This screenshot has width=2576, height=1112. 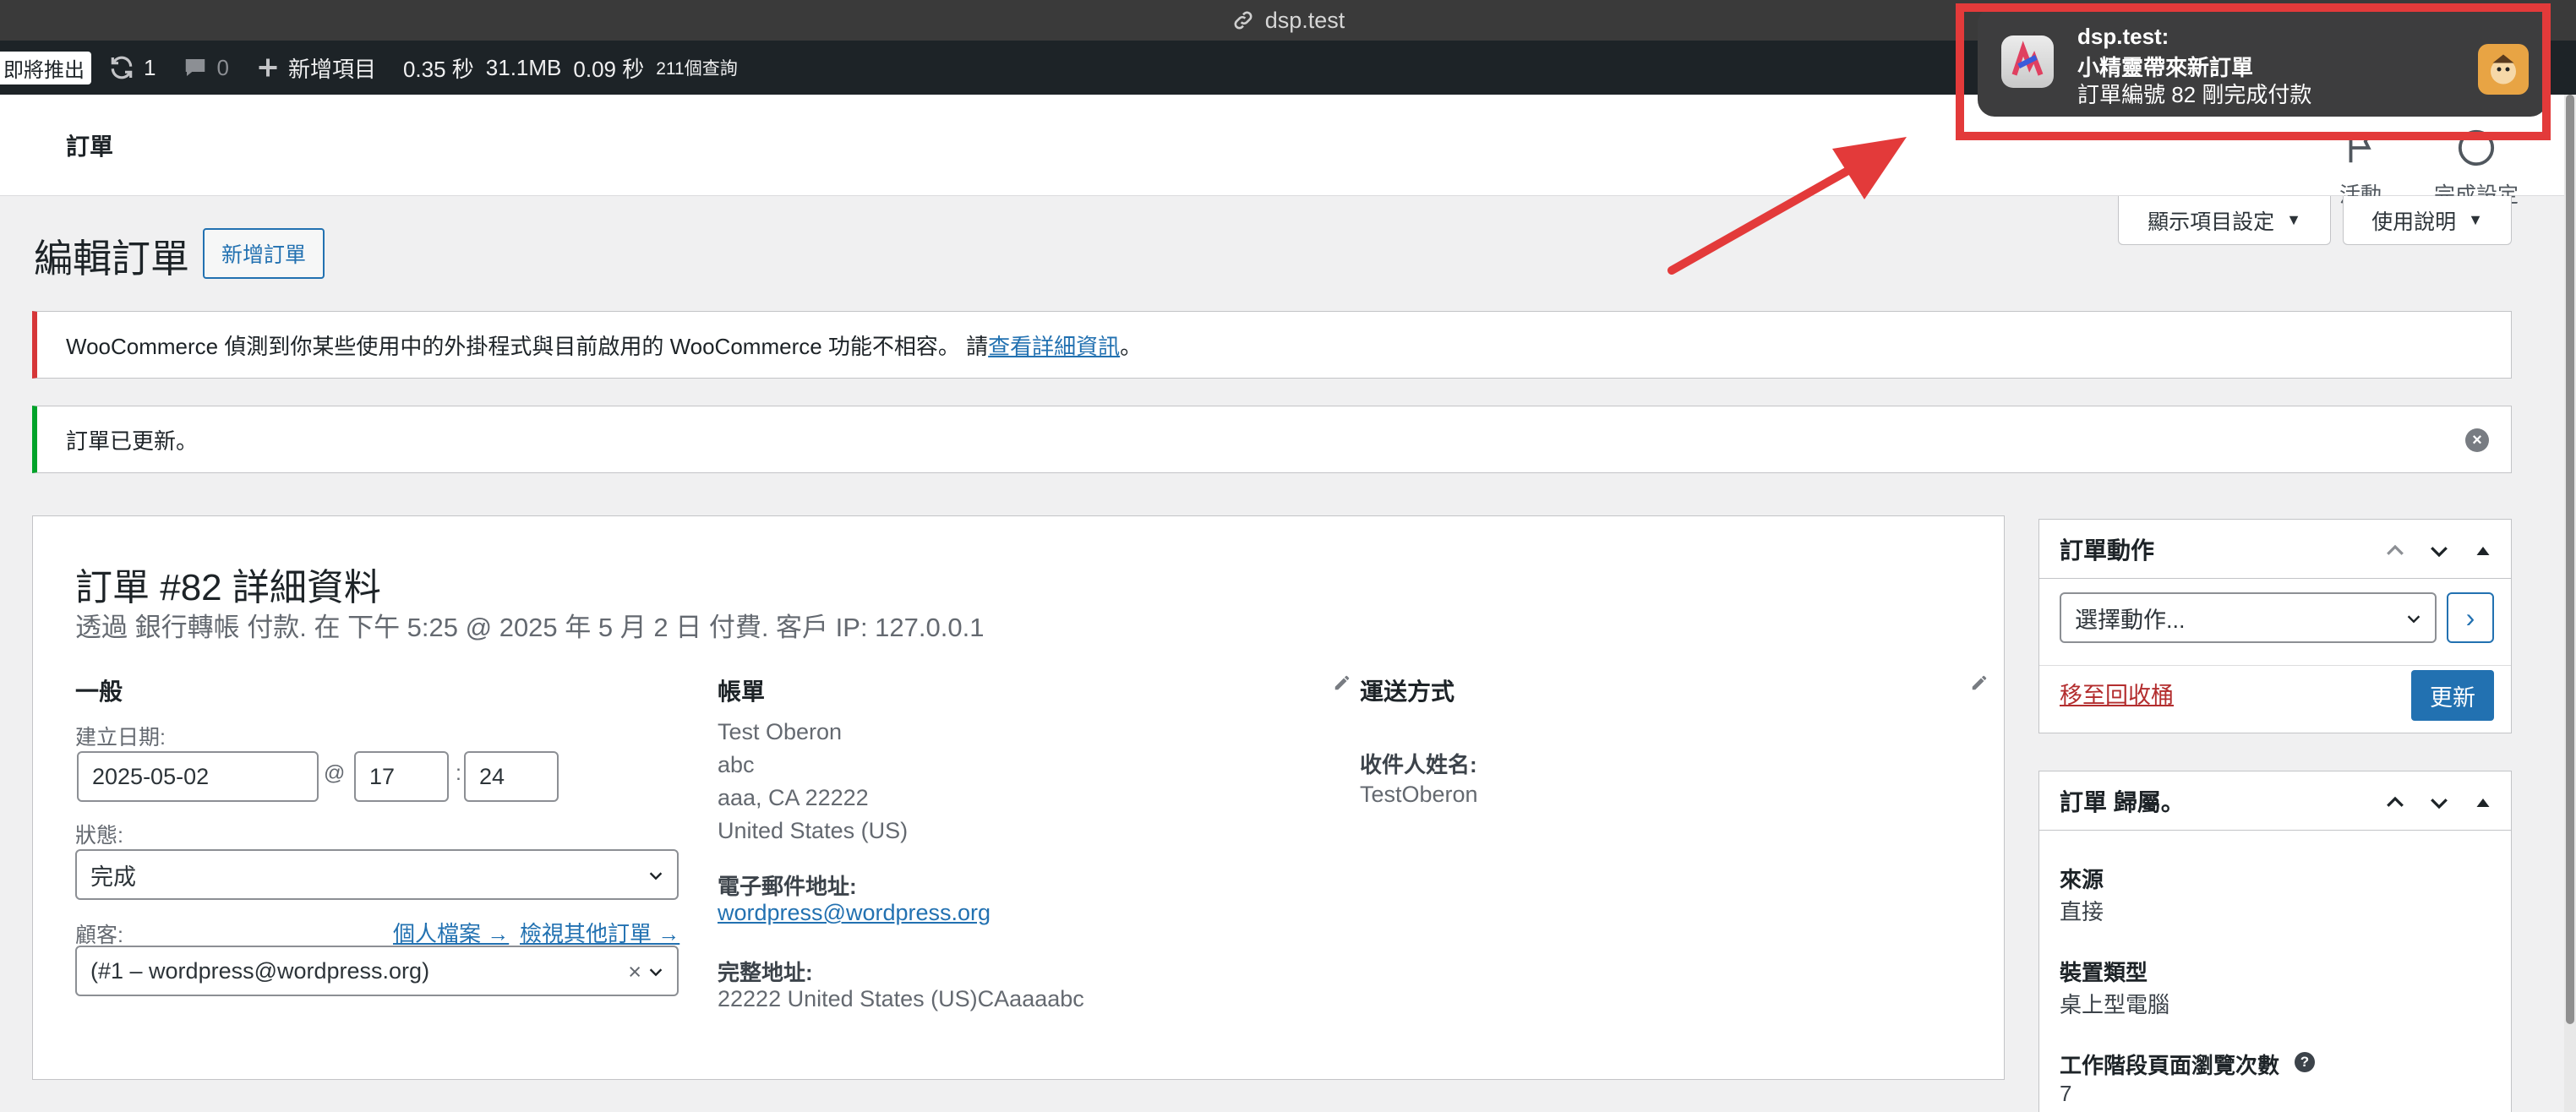 What do you see at coordinates (2107, 550) in the screenshot?
I see `order-actions-title: 訂單動作` at bounding box center [2107, 550].